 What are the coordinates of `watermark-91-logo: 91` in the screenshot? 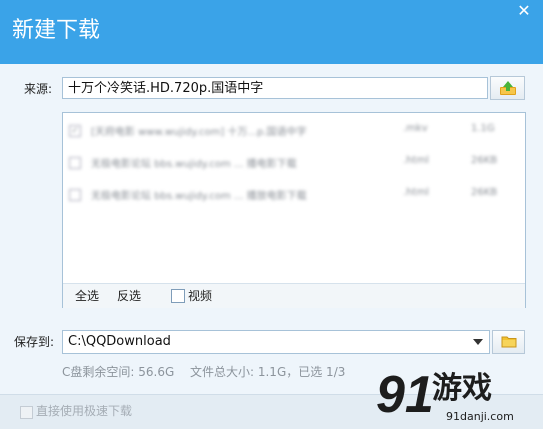 It's located at (405, 396).